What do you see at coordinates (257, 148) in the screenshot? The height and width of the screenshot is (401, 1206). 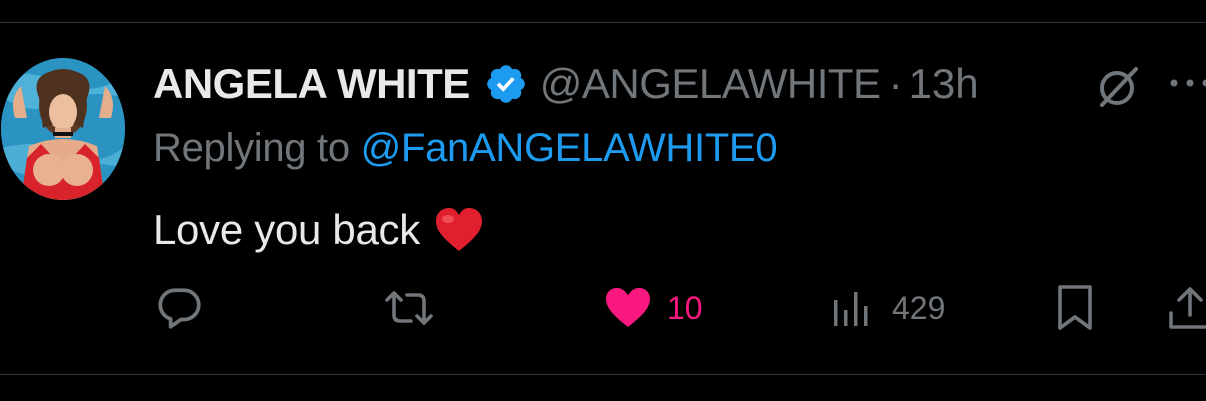 I see `replying-to-label: Replying to` at bounding box center [257, 148].